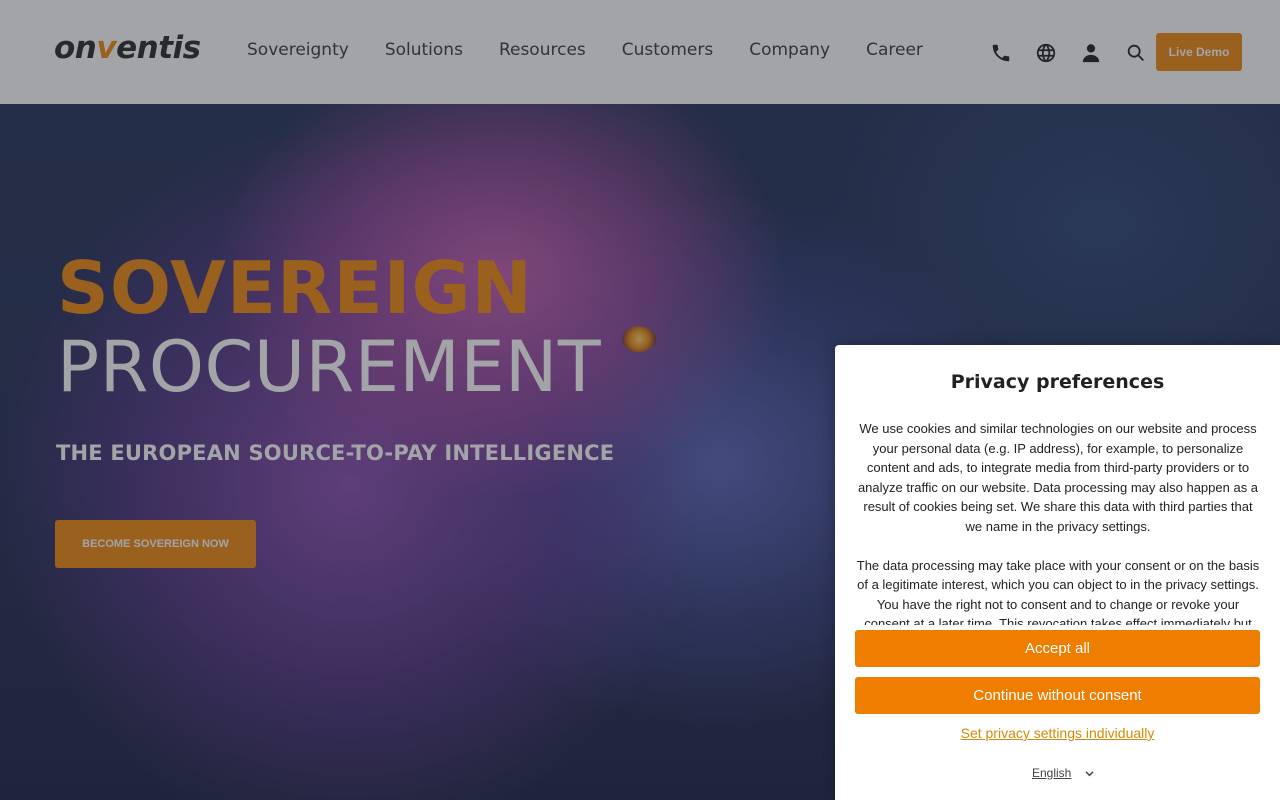 This screenshot has width=1280, height=800. I want to click on privacy-dialog-title: Privacy preferences, so click(1057, 382).